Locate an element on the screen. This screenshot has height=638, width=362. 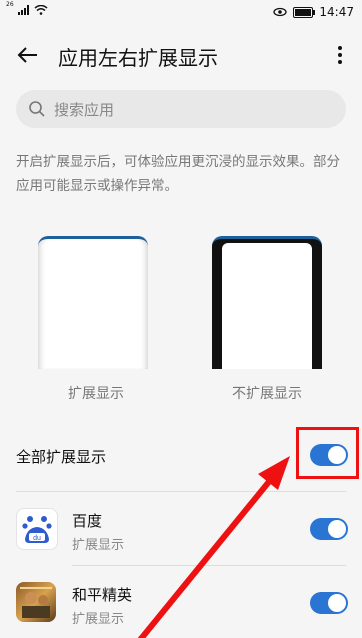
app-bar: 应用左右扩展显示 is located at coordinates (181, 55).